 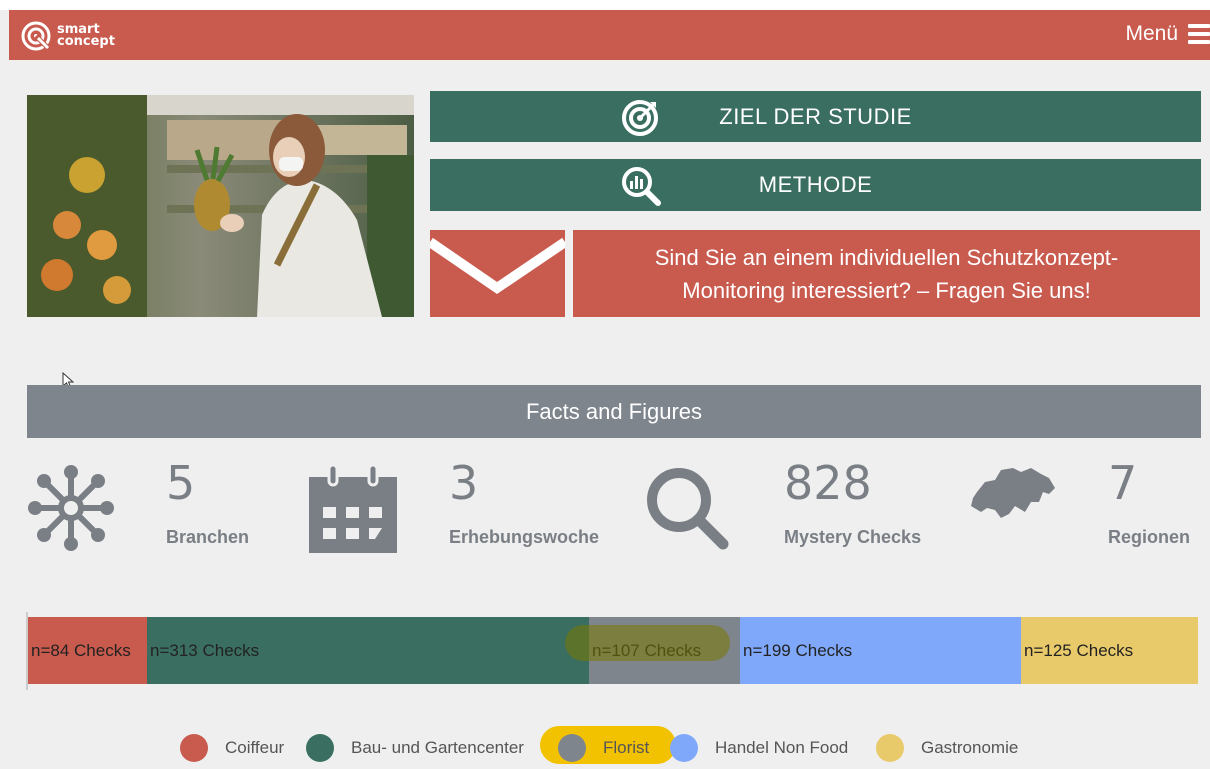 What do you see at coordinates (626, 747) in the screenshot?
I see `legend-label-florist: Florist` at bounding box center [626, 747].